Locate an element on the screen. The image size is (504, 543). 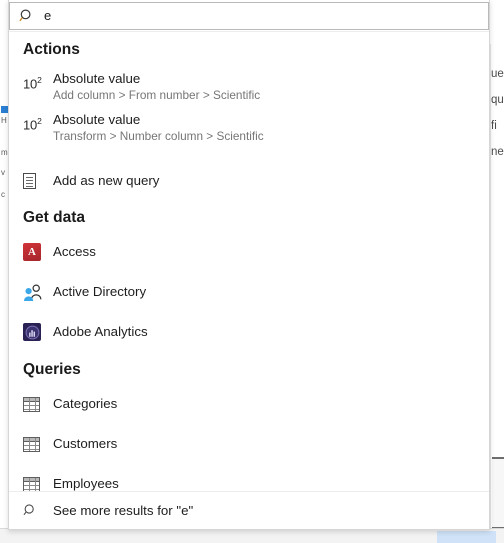
background-left-fragment: H is located at coordinates (4, 120).